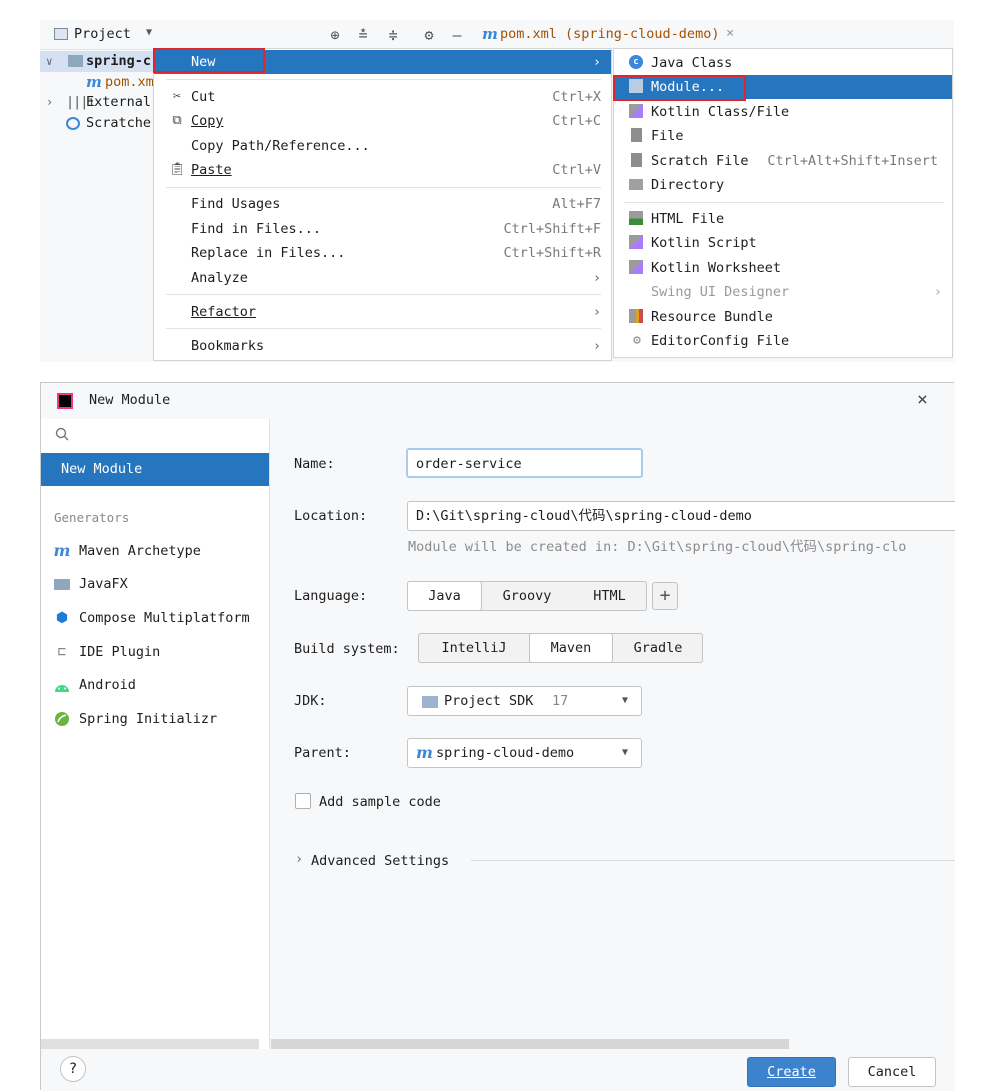 The width and height of the screenshot is (996, 1091). Describe the element at coordinates (130, 400) in the screenshot. I see `dialog-title: New Module` at that location.